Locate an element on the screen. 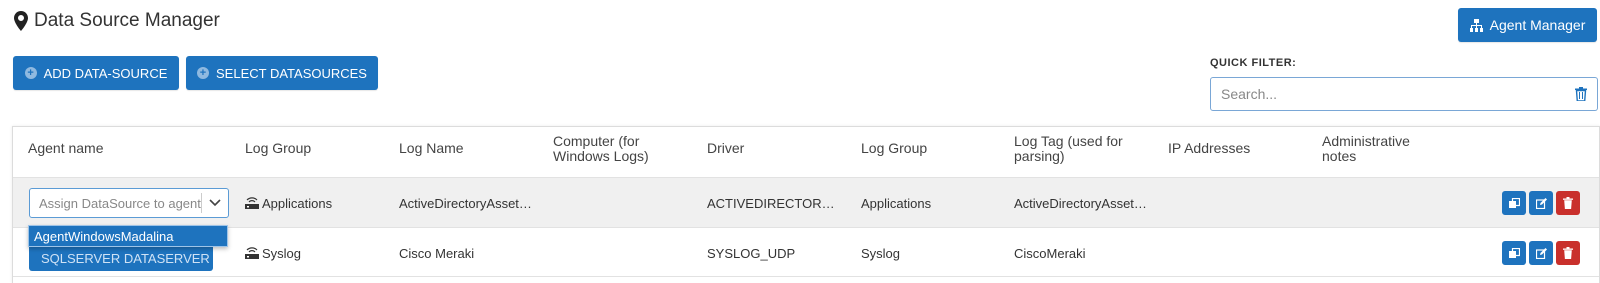  page-title: Data Source Manager is located at coordinates (117, 21).